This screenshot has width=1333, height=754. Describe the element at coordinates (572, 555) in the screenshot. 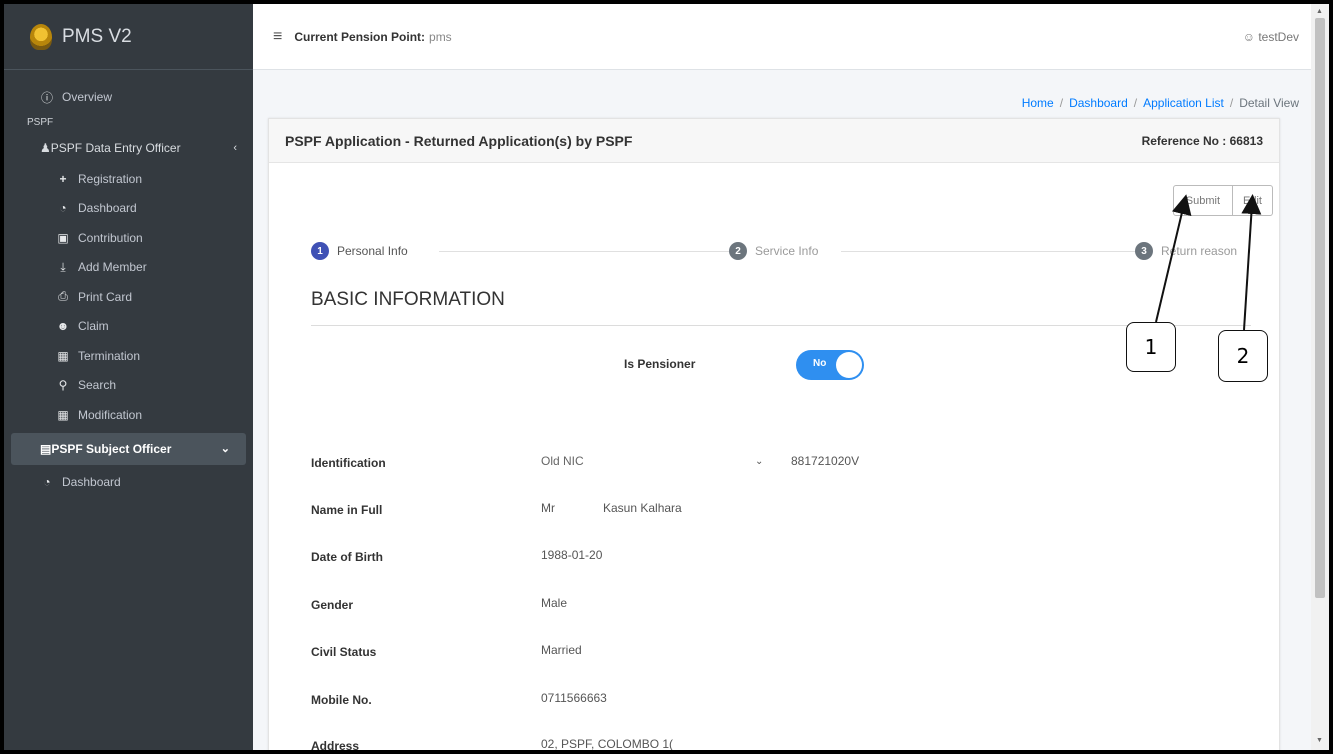

I see `dob-value: 1988-01-20` at that location.